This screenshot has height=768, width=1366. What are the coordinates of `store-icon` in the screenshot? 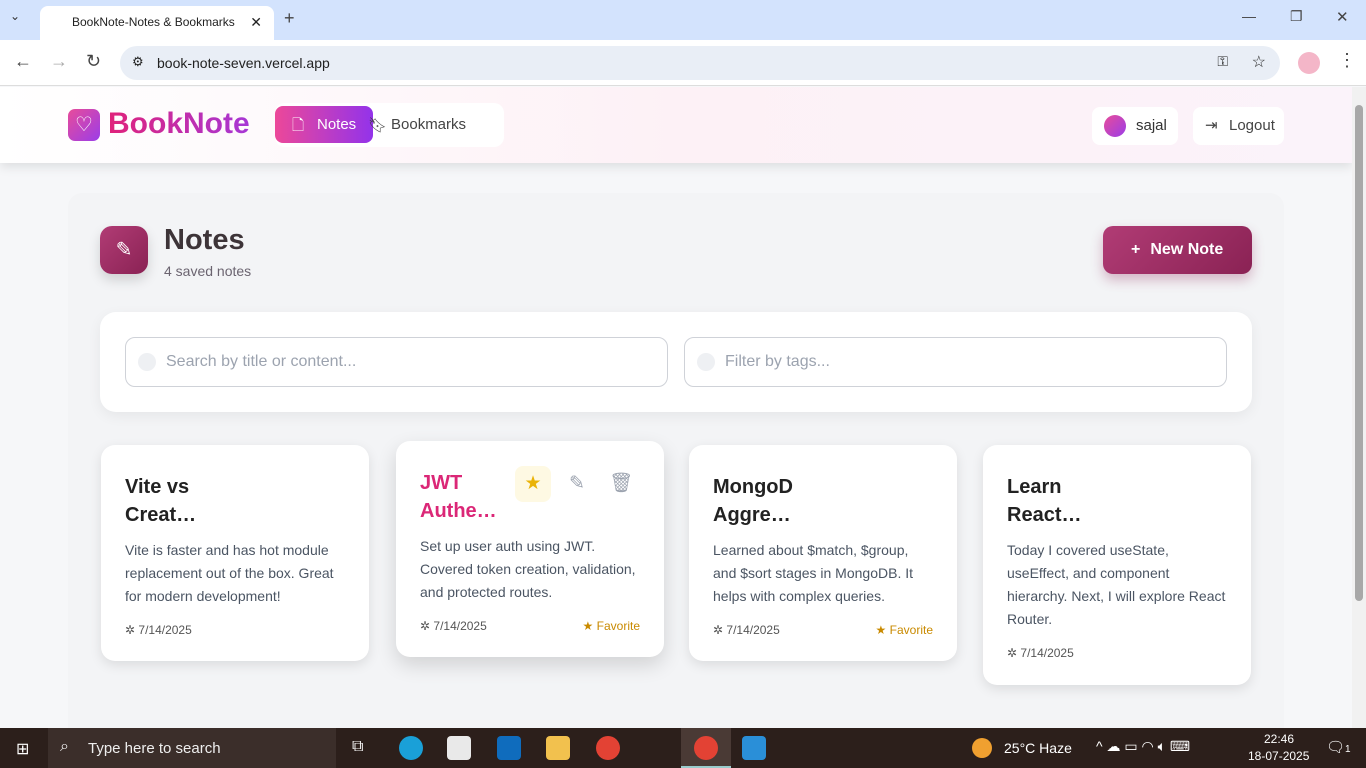 It's located at (459, 748).